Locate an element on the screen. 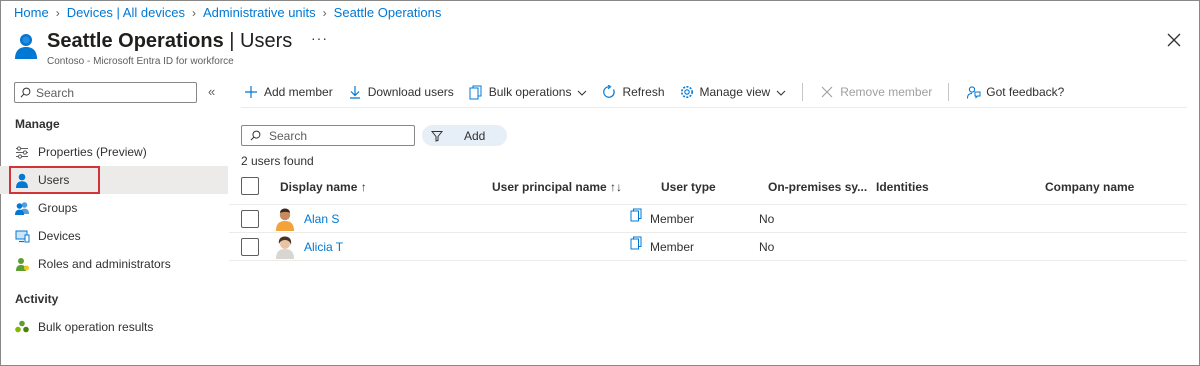  filter-icon is located at coordinates (437, 136).